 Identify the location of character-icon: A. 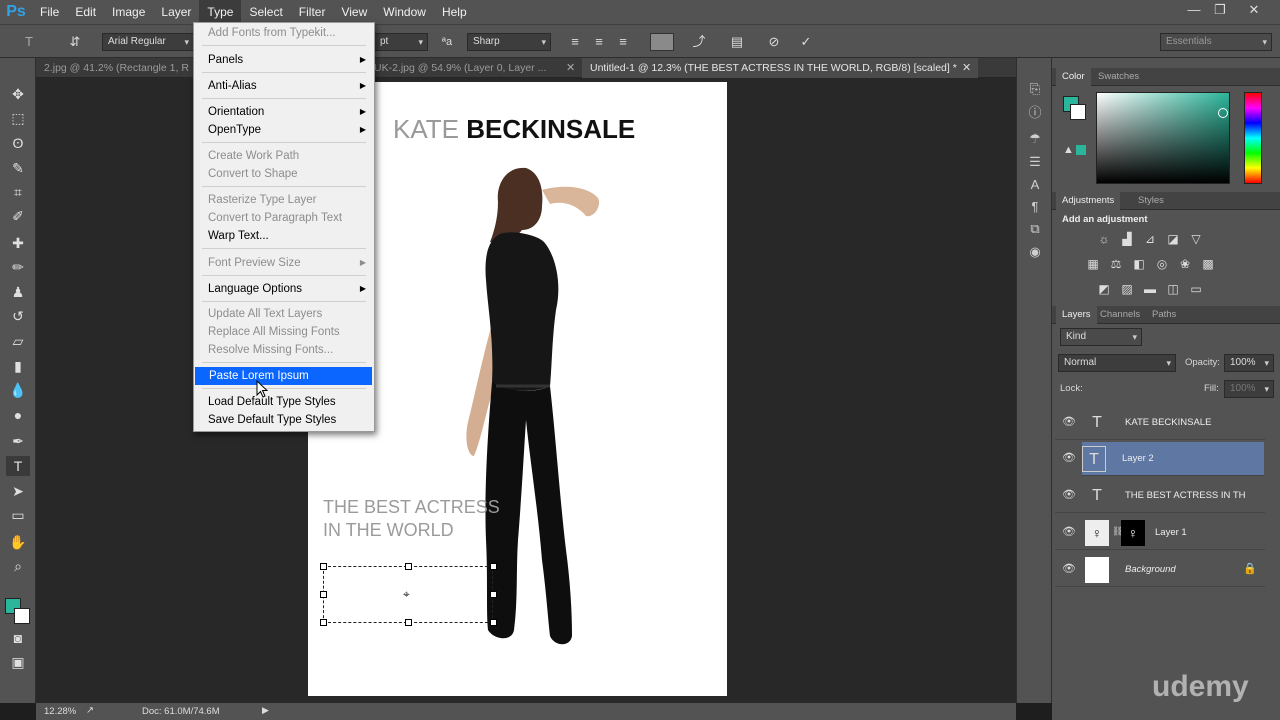
(1035, 185).